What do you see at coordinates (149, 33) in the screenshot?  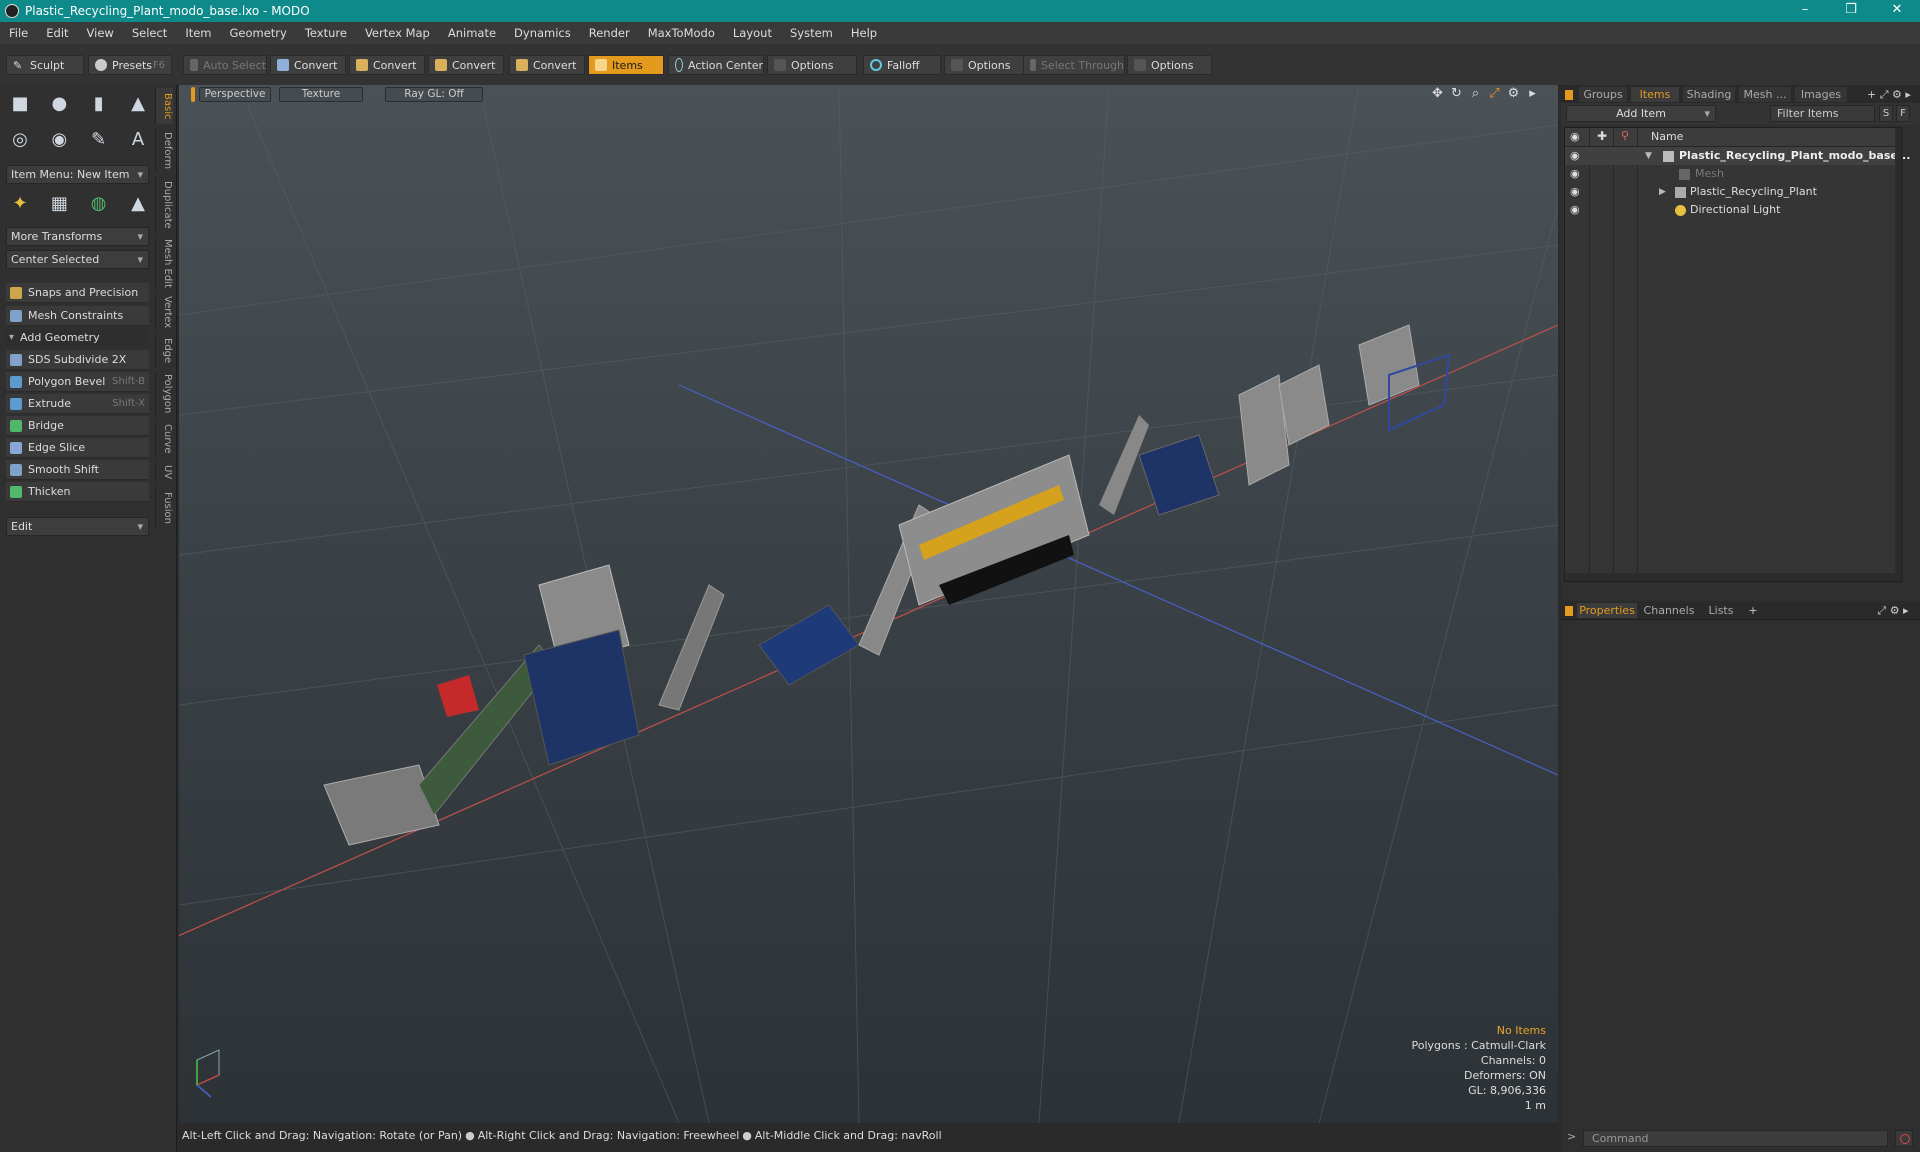 I see `menu-select: Select` at bounding box center [149, 33].